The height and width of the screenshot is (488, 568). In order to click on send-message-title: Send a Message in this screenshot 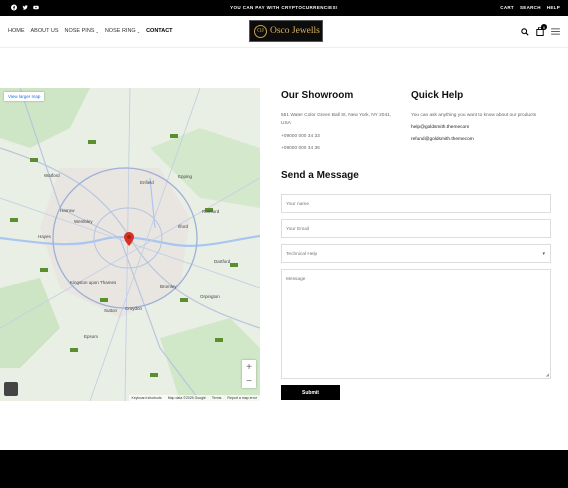, I will do `click(320, 175)`.